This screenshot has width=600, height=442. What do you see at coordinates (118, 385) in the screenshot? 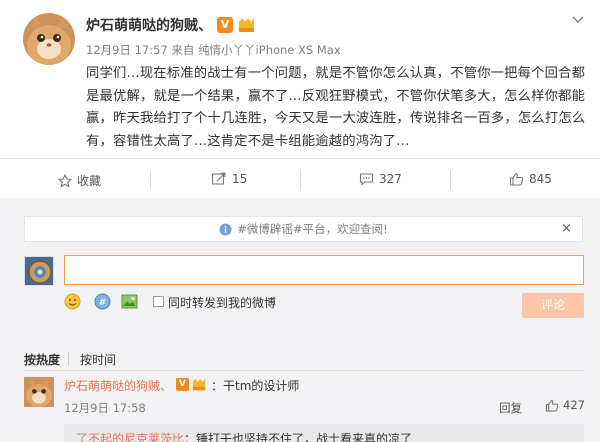
I see `comment-username: 炉石萌萌哒的狗贼、` at bounding box center [118, 385].